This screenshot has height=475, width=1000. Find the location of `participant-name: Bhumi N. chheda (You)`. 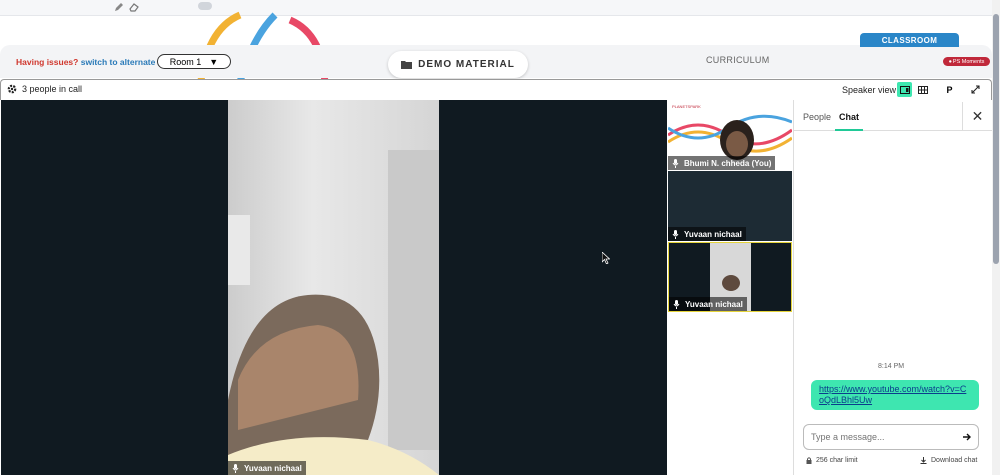

participant-name: Bhumi N. chheda (You) is located at coordinates (728, 163).